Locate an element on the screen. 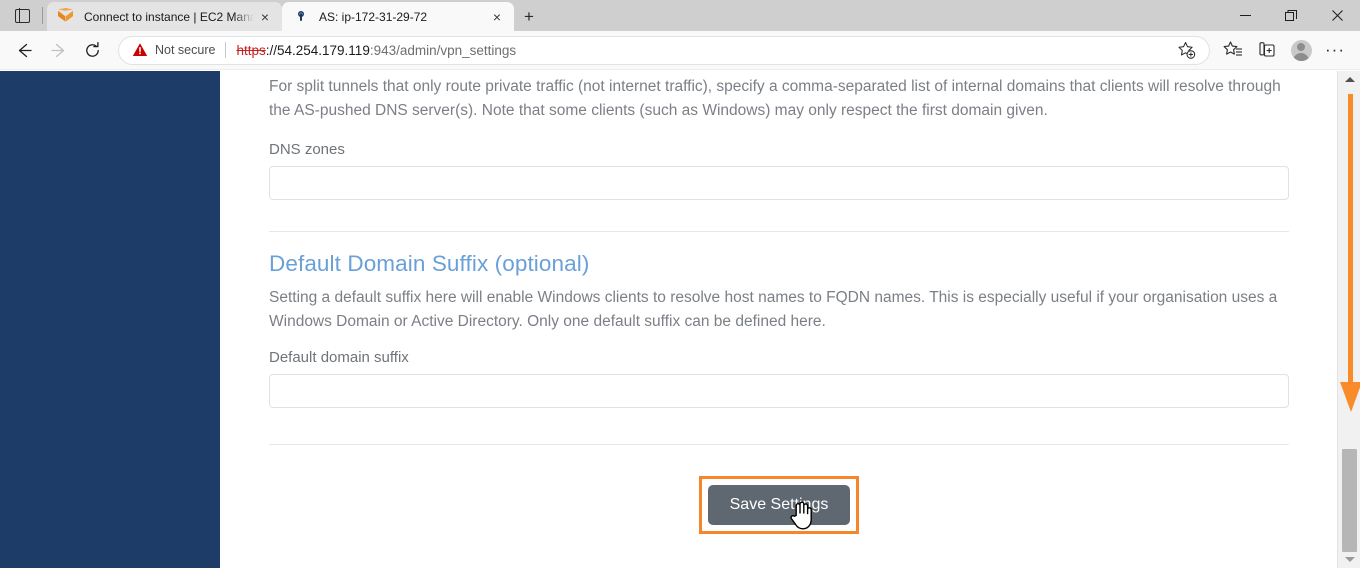 This screenshot has width=1360, height=568. more-options-icon: ··· is located at coordinates (1335, 49).